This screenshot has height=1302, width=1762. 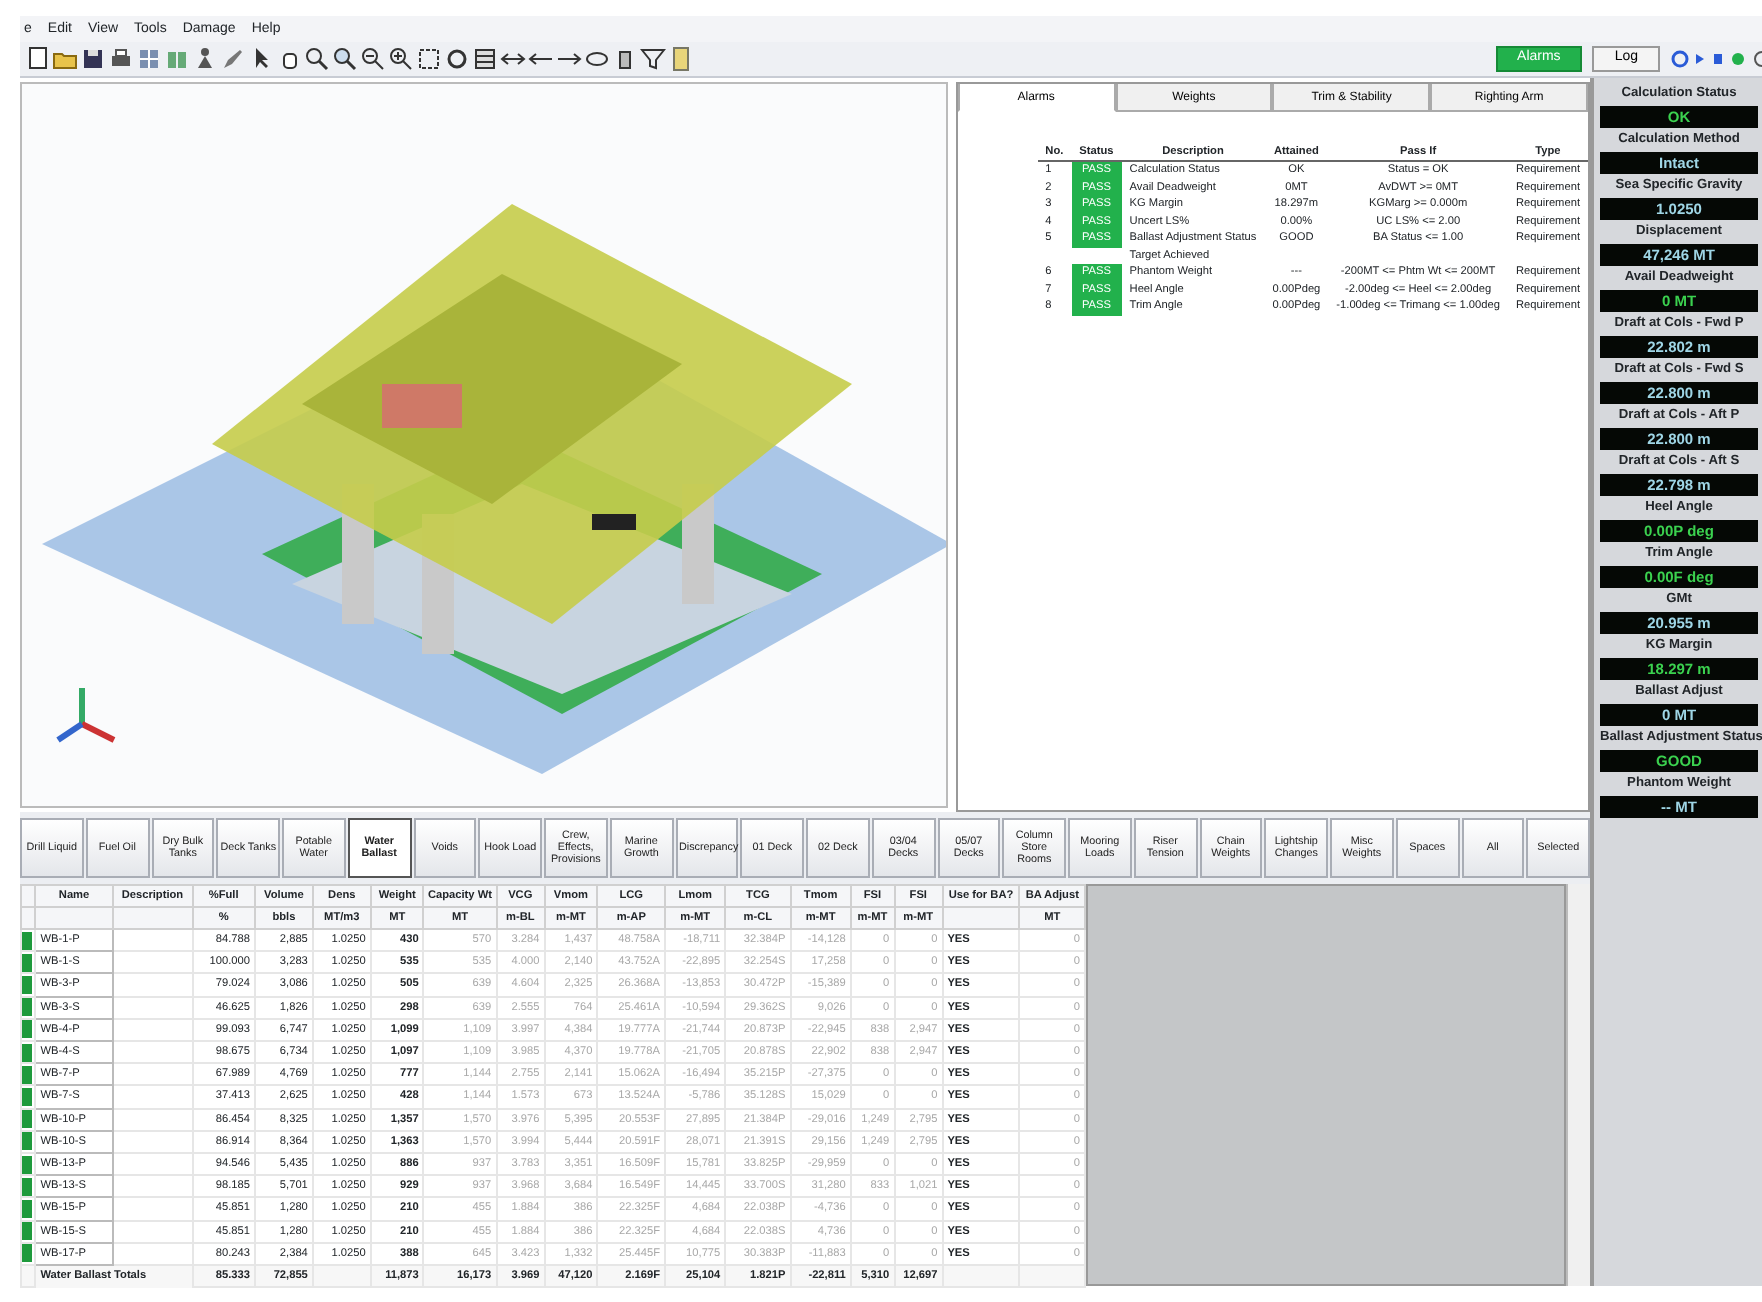 I want to click on grid-icon, so click(x=149, y=59).